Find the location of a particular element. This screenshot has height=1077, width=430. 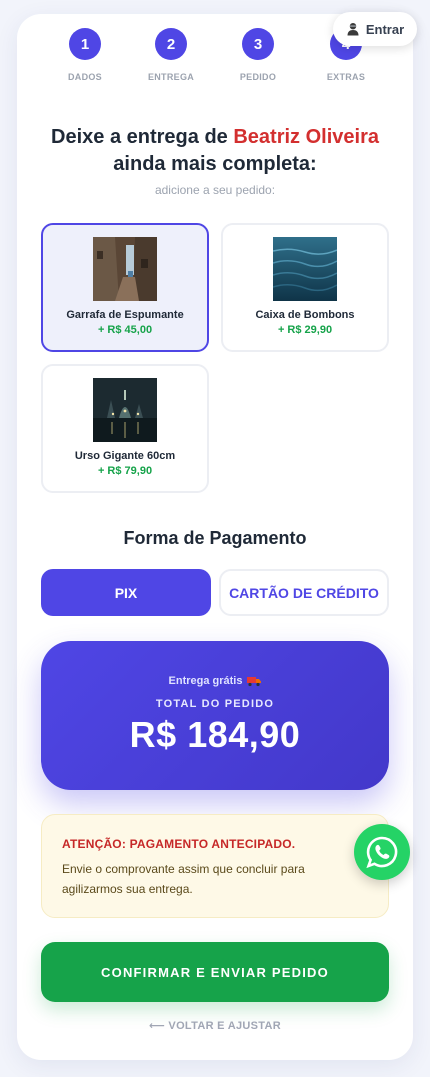

step-number: 2 is located at coordinates (171, 44).